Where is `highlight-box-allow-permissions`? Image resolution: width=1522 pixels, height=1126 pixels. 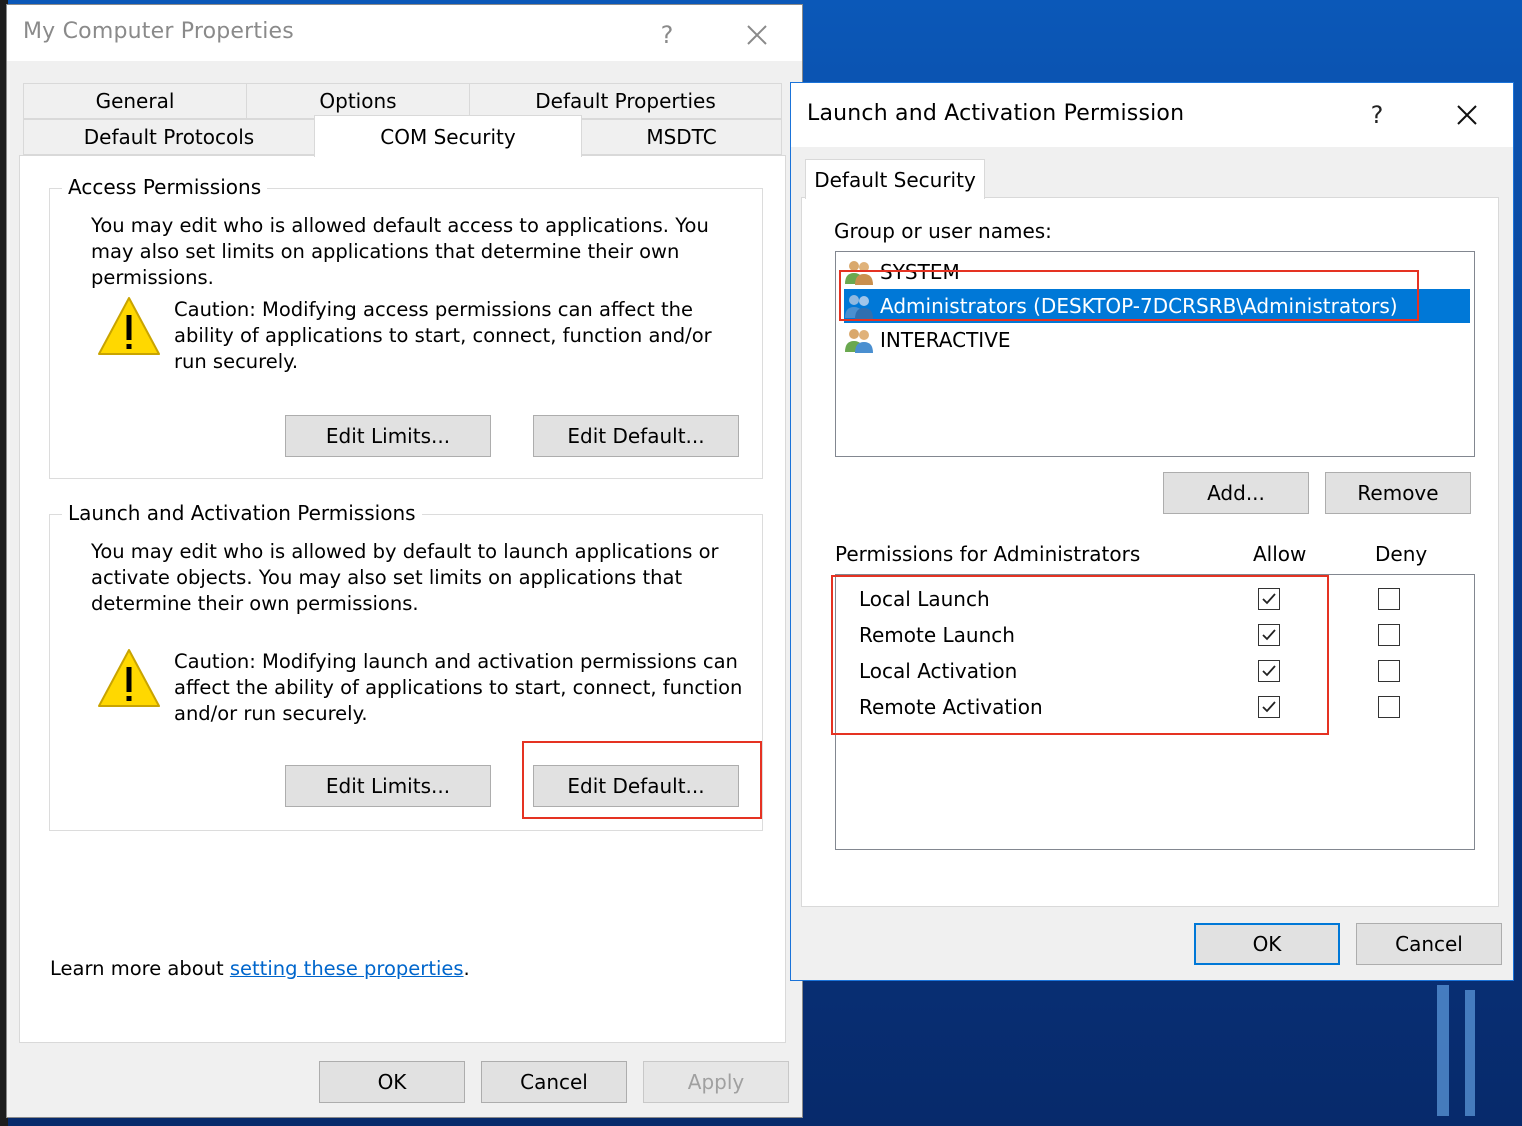 highlight-box-allow-permissions is located at coordinates (1080, 655).